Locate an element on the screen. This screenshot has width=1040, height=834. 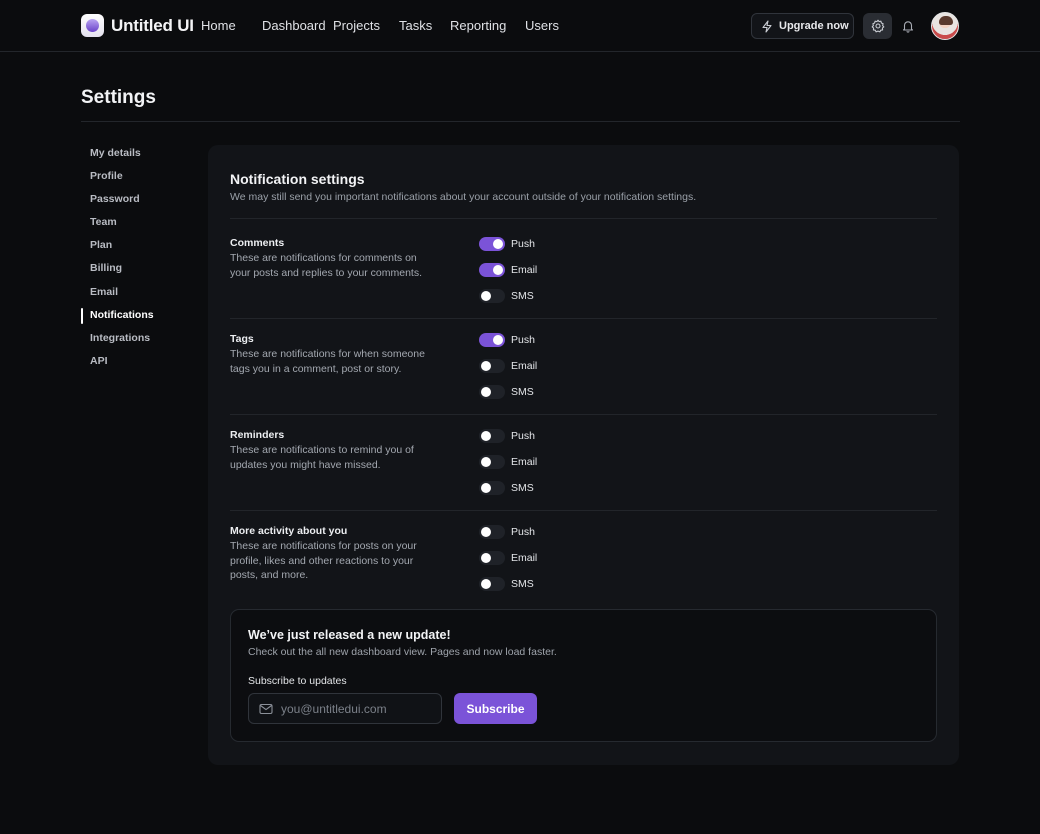
notification-settings-title: Notification settings is located at coordinates (297, 179).